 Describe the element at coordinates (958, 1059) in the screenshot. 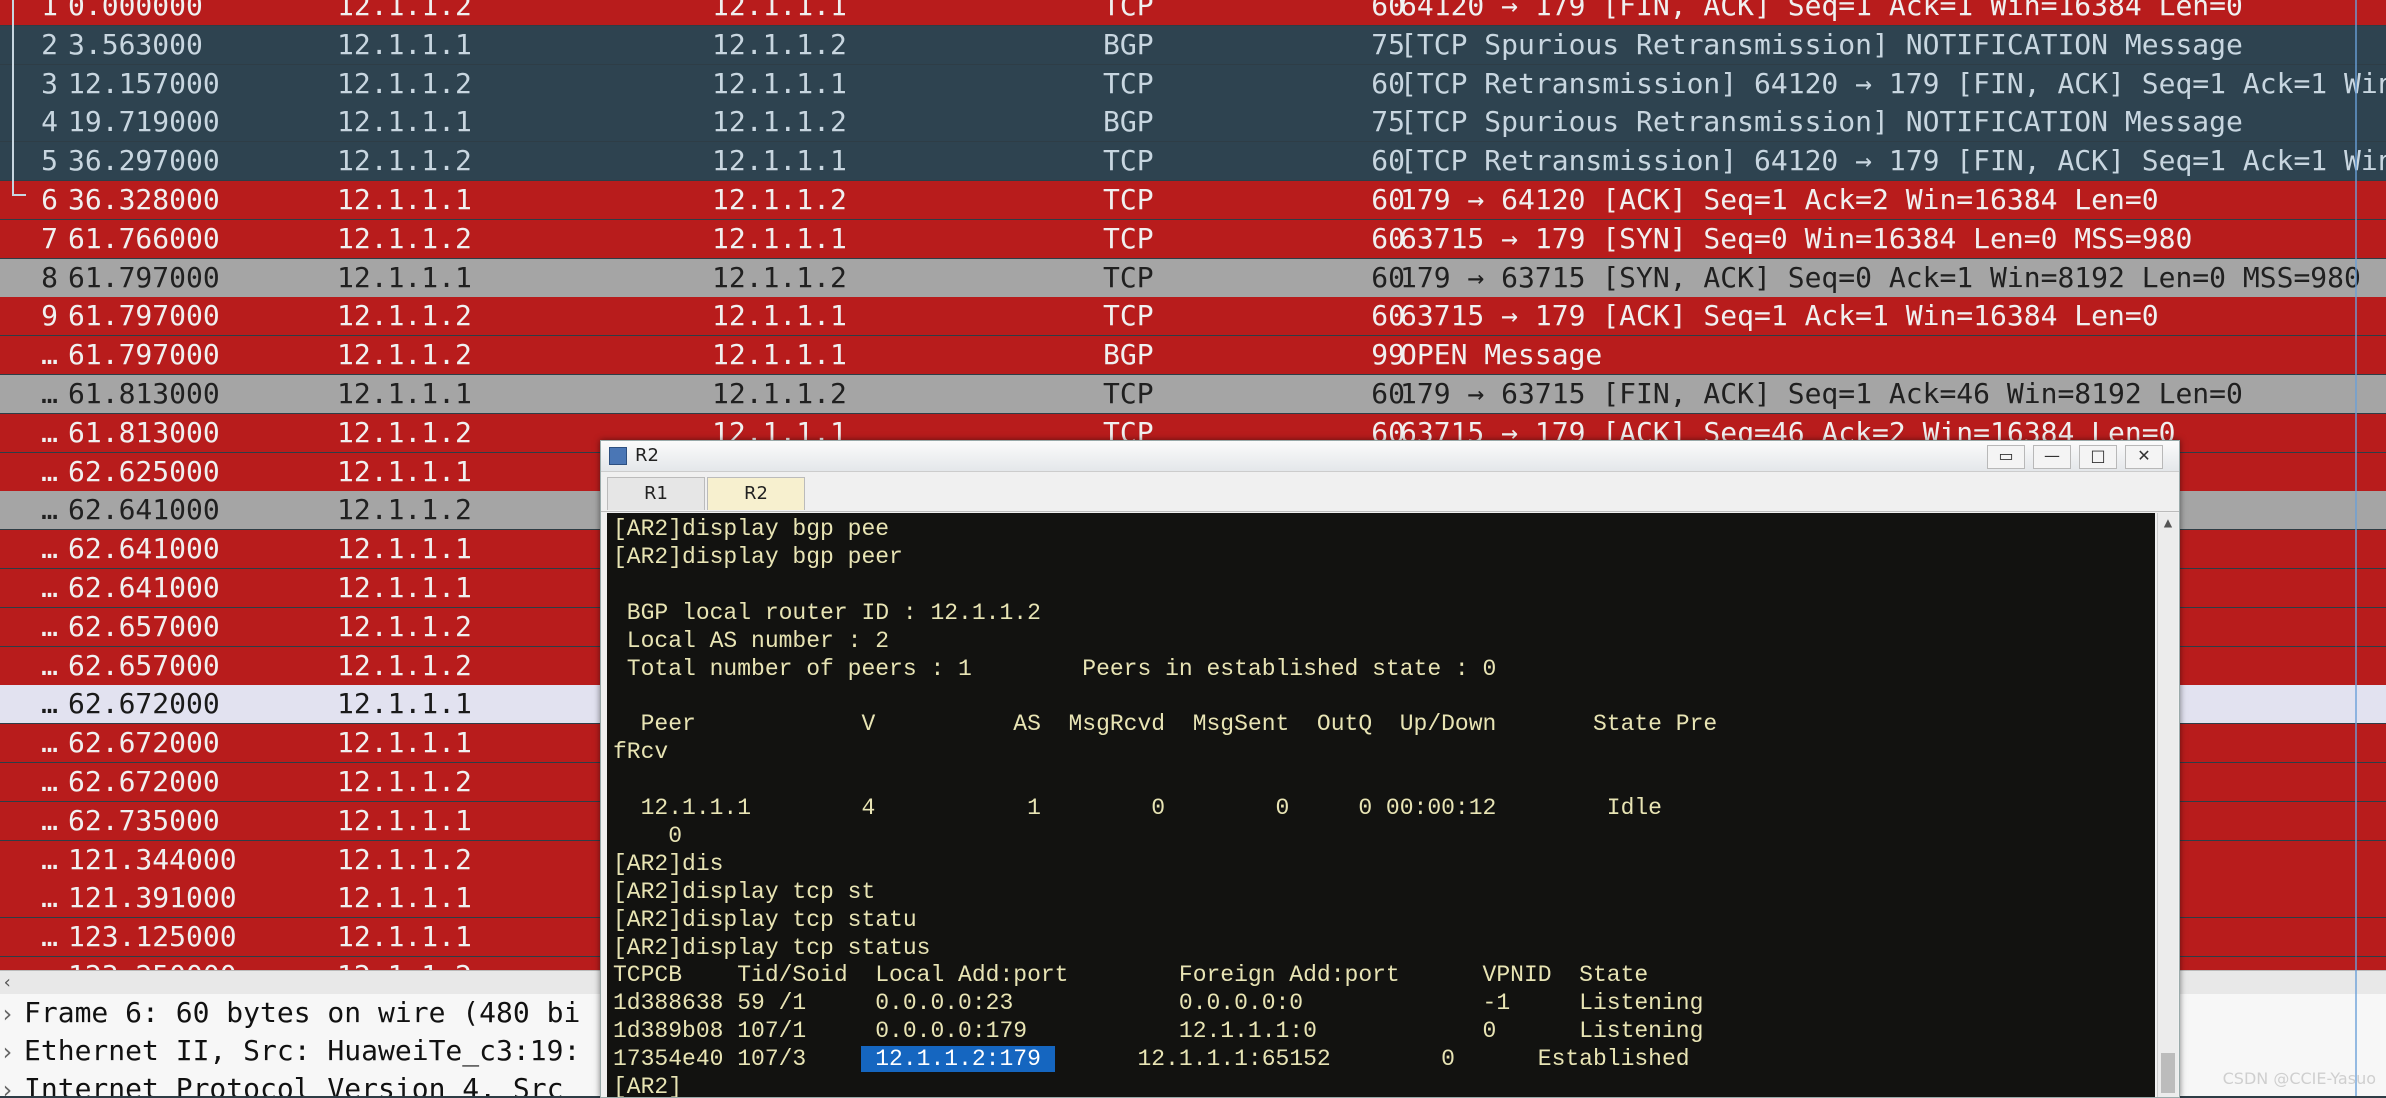

I see `selected-local-address: 12.1.1.2:179` at that location.